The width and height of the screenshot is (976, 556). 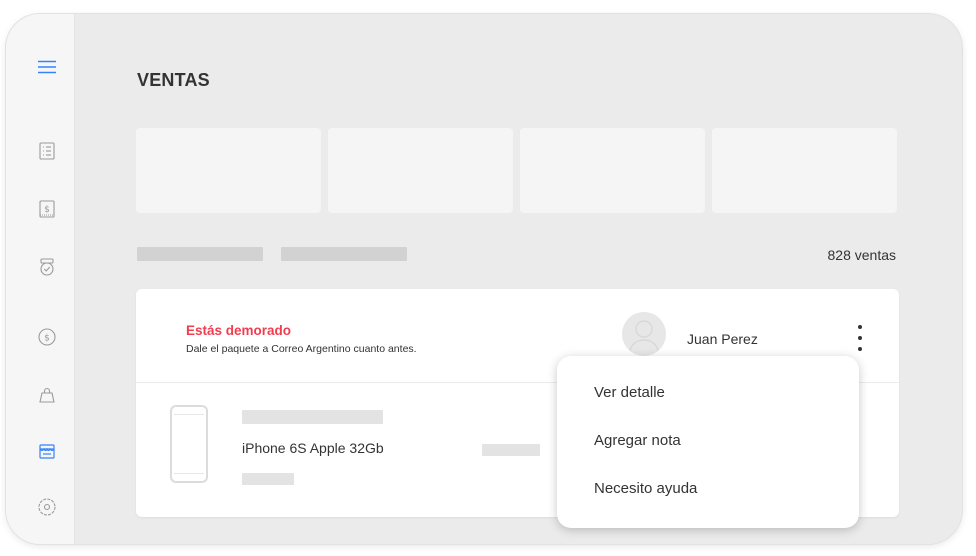 What do you see at coordinates (47, 267) in the screenshot?
I see `badge-check-icon` at bounding box center [47, 267].